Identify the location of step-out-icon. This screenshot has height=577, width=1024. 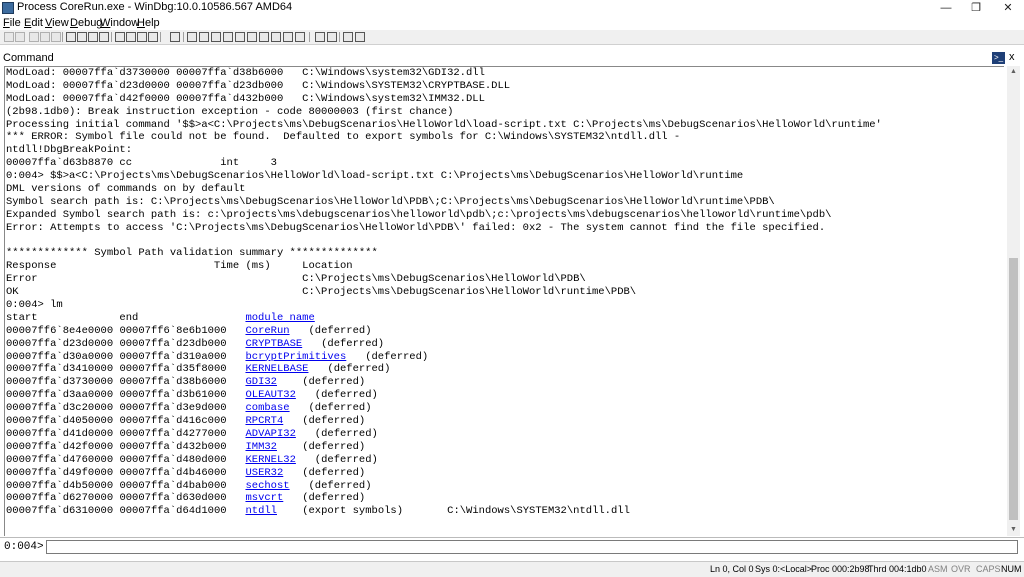
(142, 37).